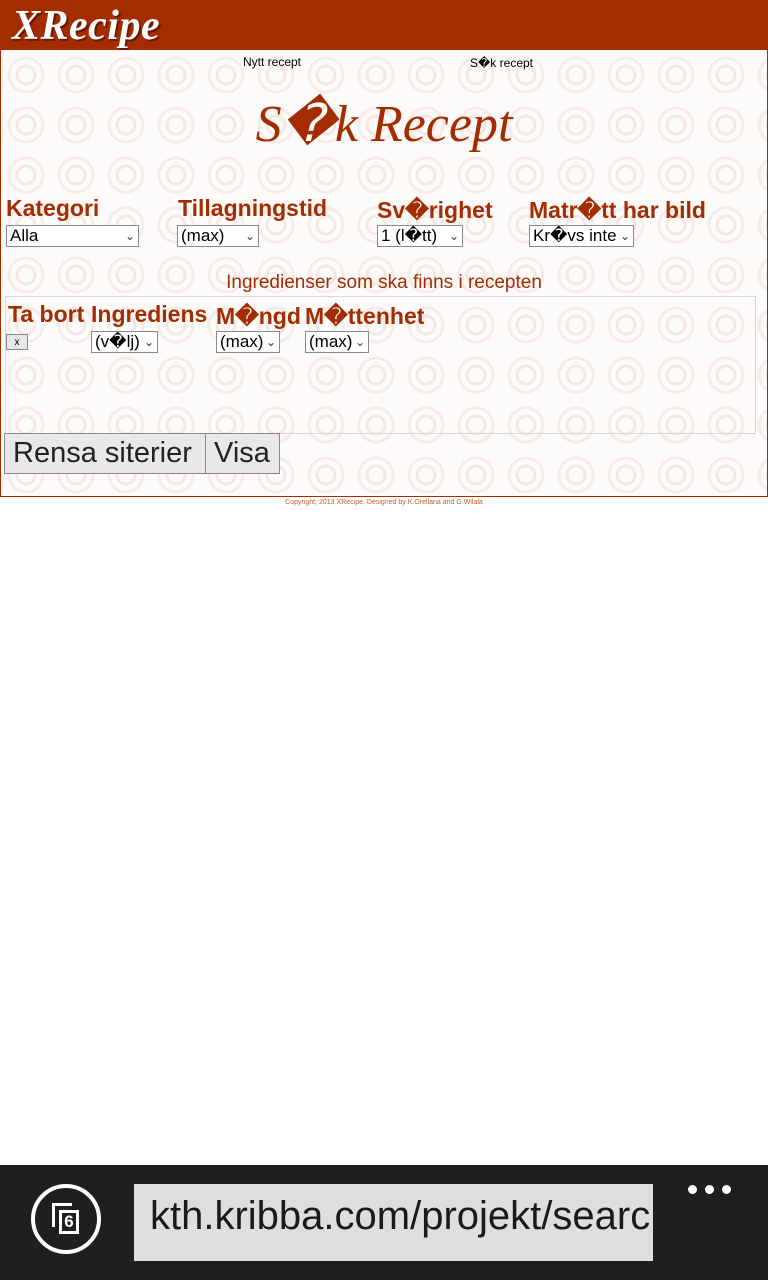  I want to click on amount-select: (max) ⌄, so click(248, 342).